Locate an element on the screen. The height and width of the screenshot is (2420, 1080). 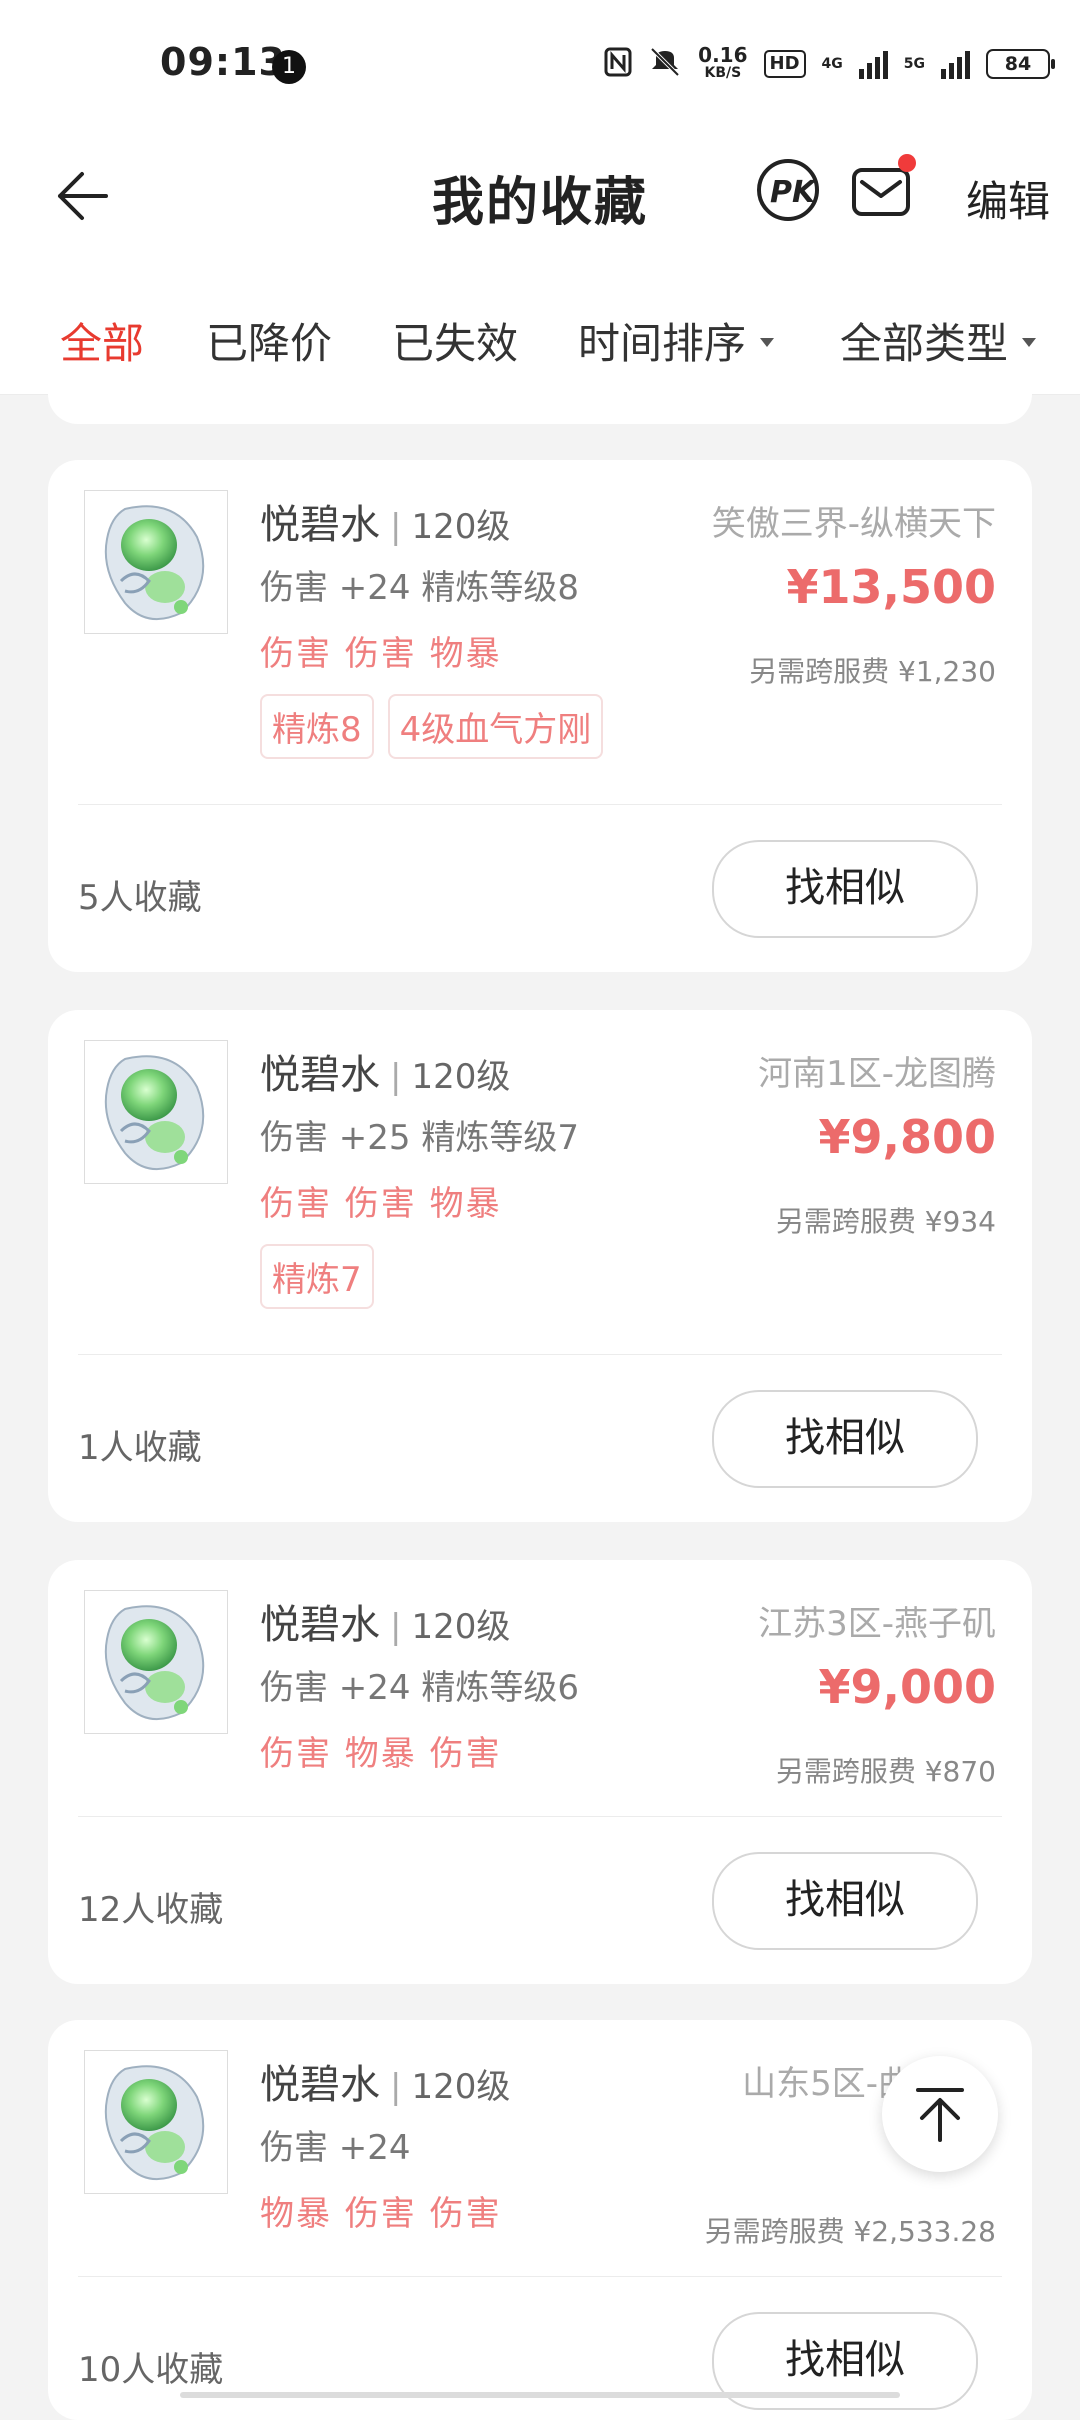
mute-icon is located at coordinates (665, 64).